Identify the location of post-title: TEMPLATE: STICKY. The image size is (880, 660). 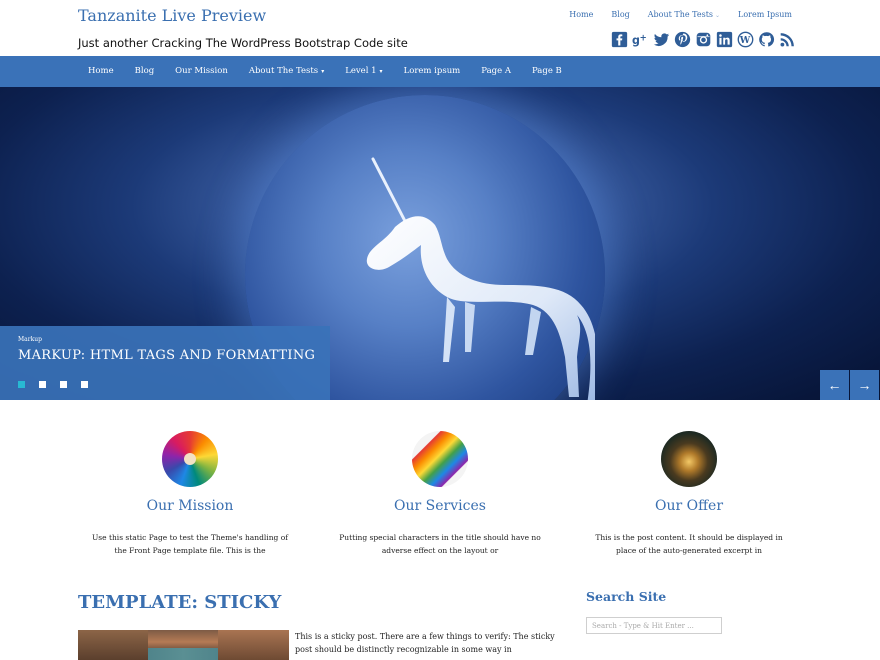
(179, 602).